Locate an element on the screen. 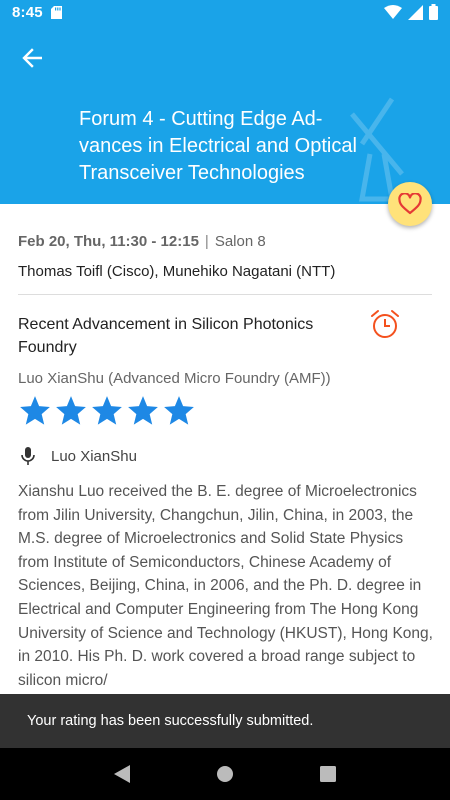  square-recents-icon is located at coordinates (328, 774).